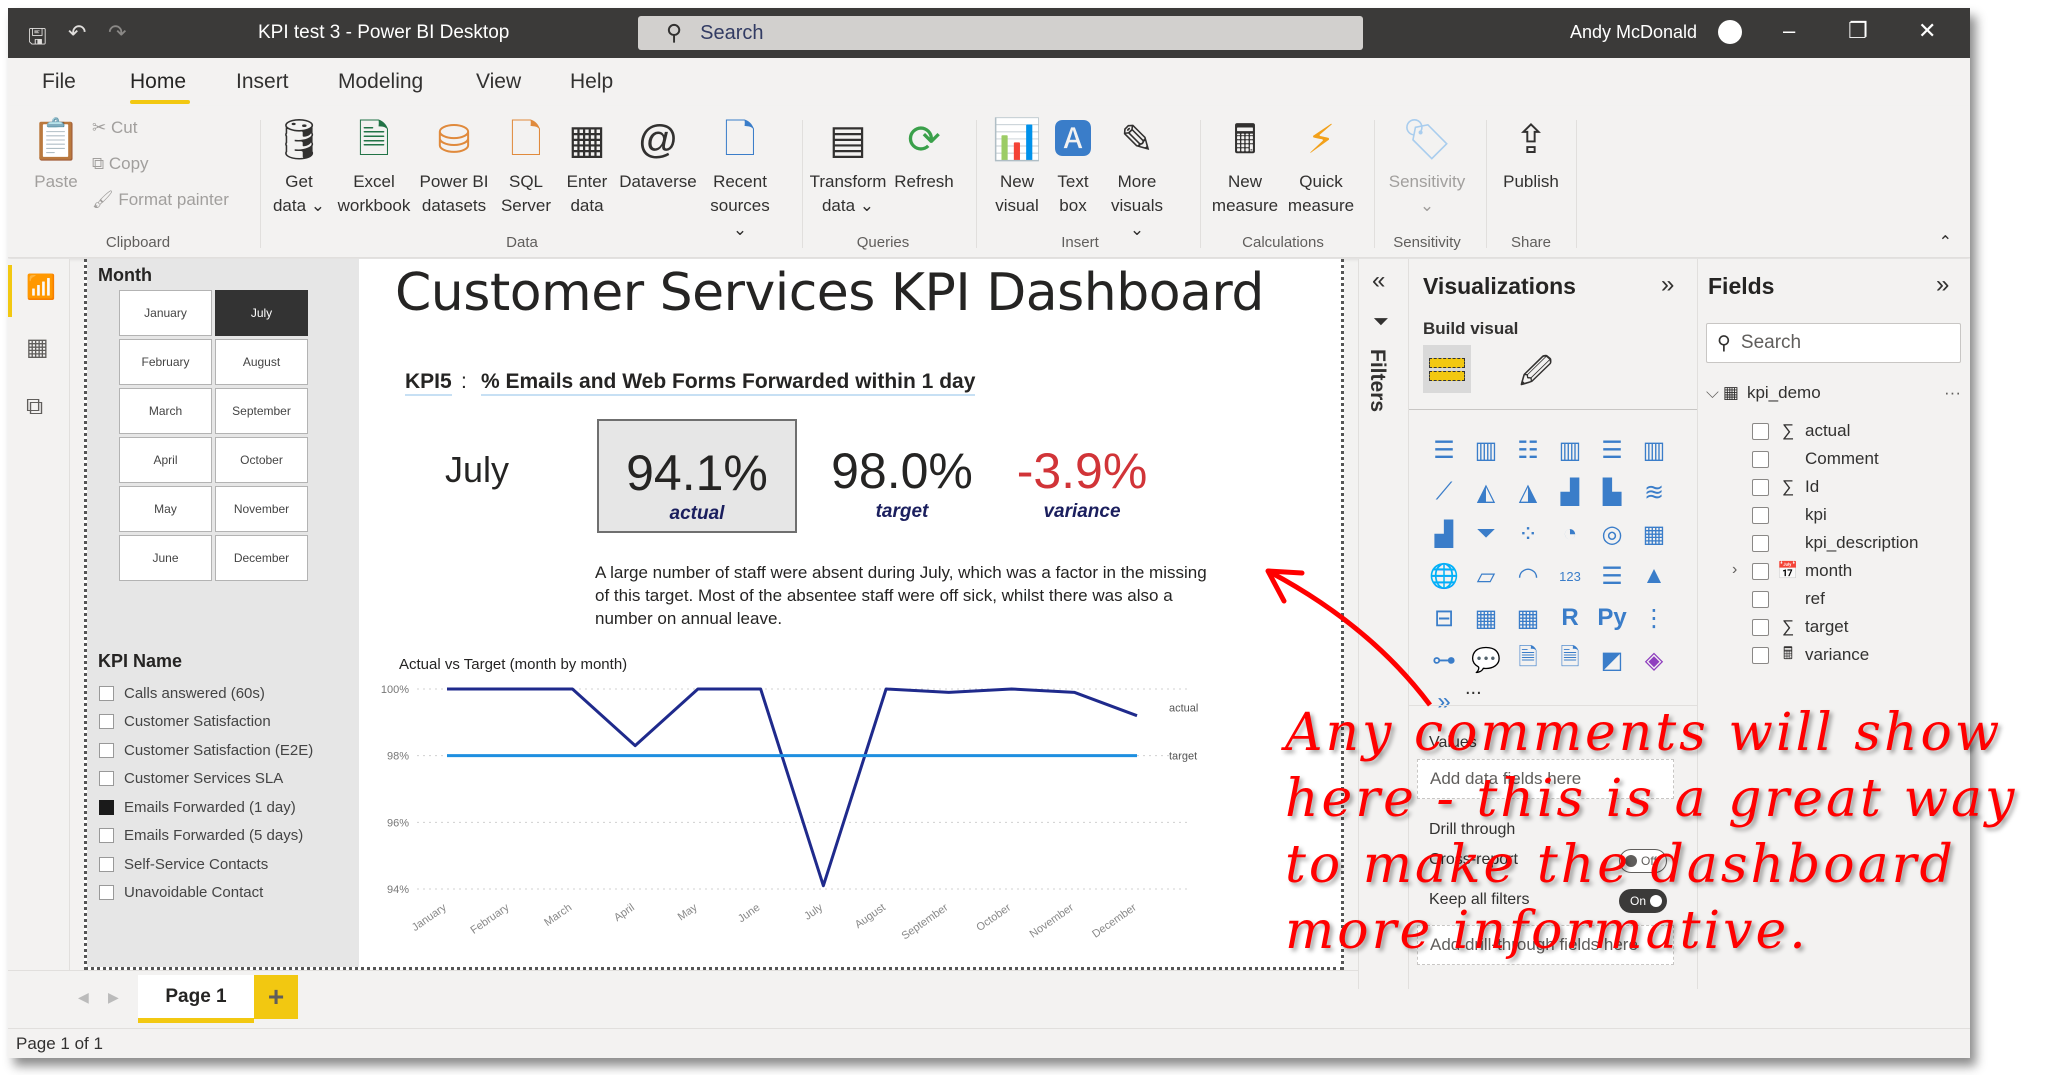  I want to click on cross-report-toggle: Off, so click(1643, 861).